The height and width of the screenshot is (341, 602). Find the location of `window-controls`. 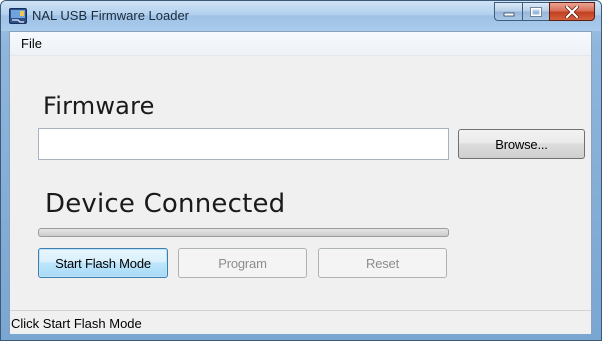

window-controls is located at coordinates (544, 12).